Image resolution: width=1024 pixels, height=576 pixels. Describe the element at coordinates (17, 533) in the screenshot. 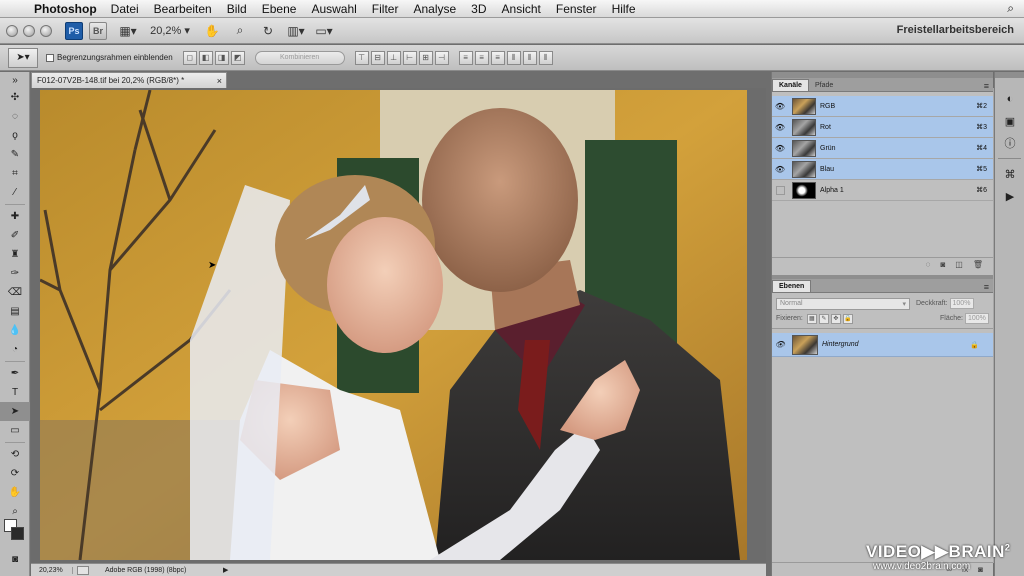

I see `background-color-swatch` at that location.